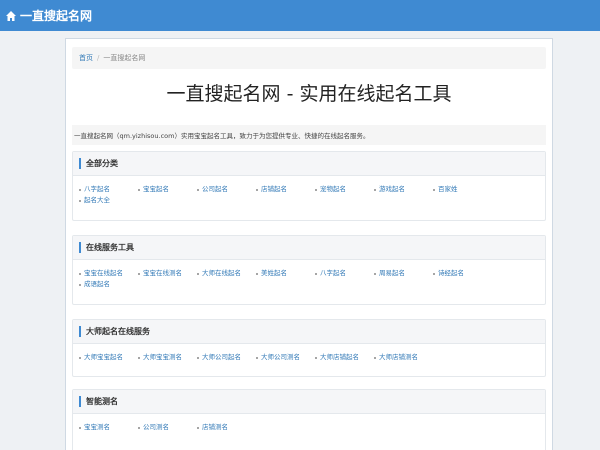 Image resolution: width=600 pixels, height=450 pixels. I want to click on home-icon, so click(11, 16).